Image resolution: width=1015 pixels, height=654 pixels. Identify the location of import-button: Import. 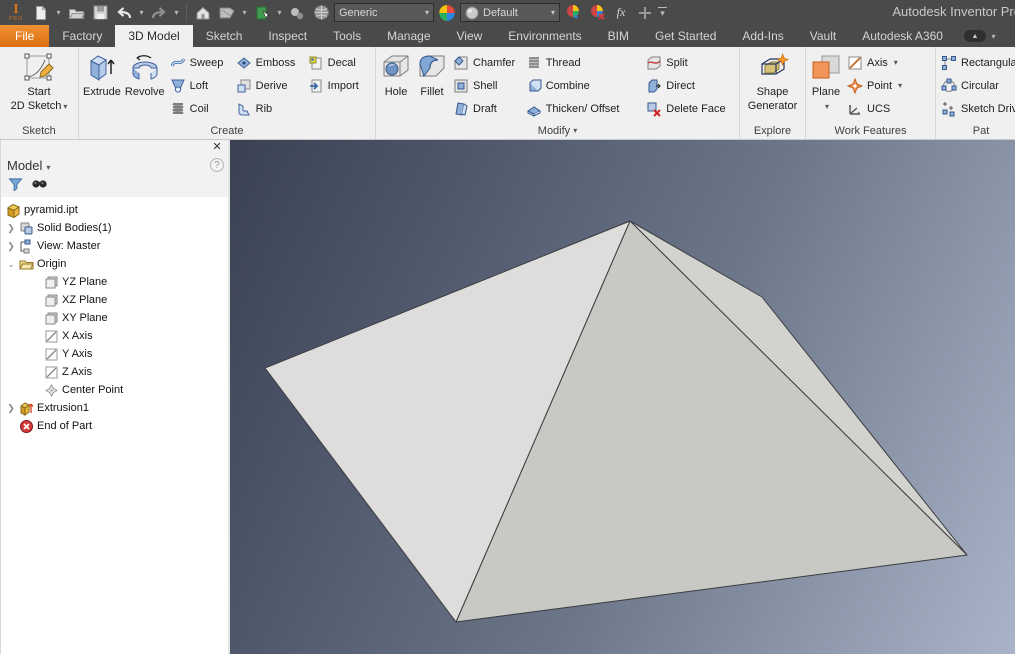
(337, 85).